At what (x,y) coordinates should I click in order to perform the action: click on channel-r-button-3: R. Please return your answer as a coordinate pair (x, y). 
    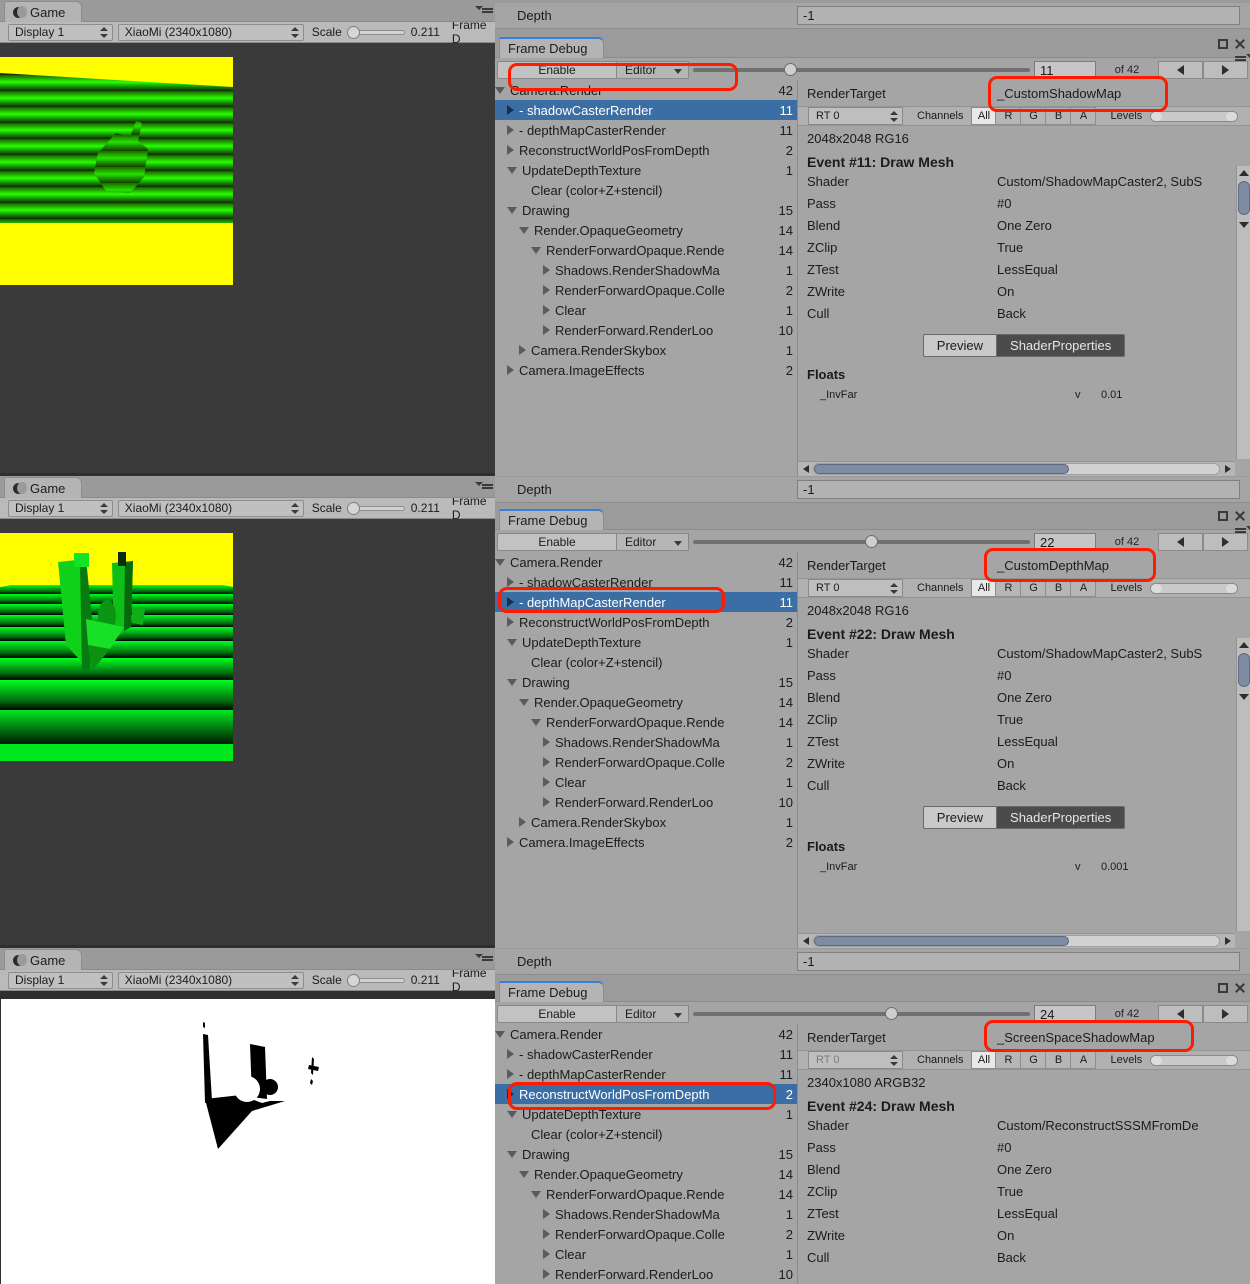
    Looking at the image, I should click on (1009, 1060).